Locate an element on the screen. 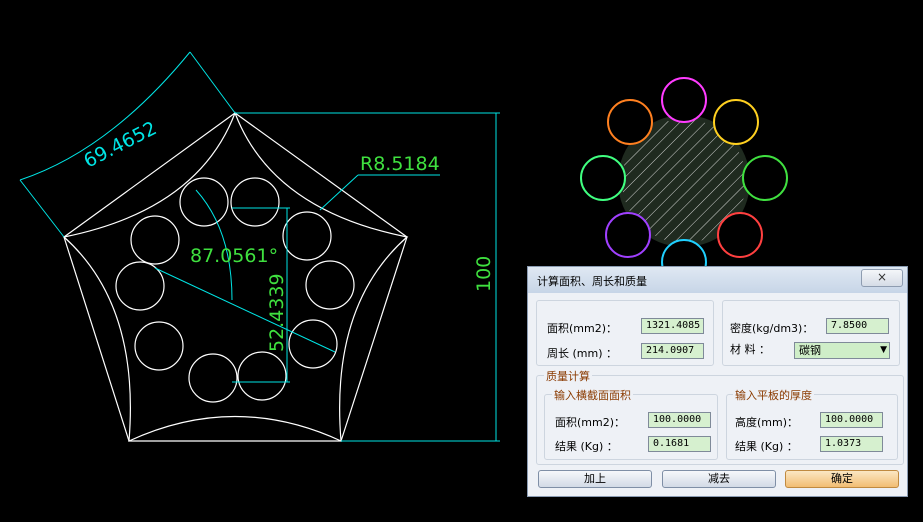 The height and width of the screenshot is (522, 923). plate-height-field: 100.0000 is located at coordinates (851, 420).